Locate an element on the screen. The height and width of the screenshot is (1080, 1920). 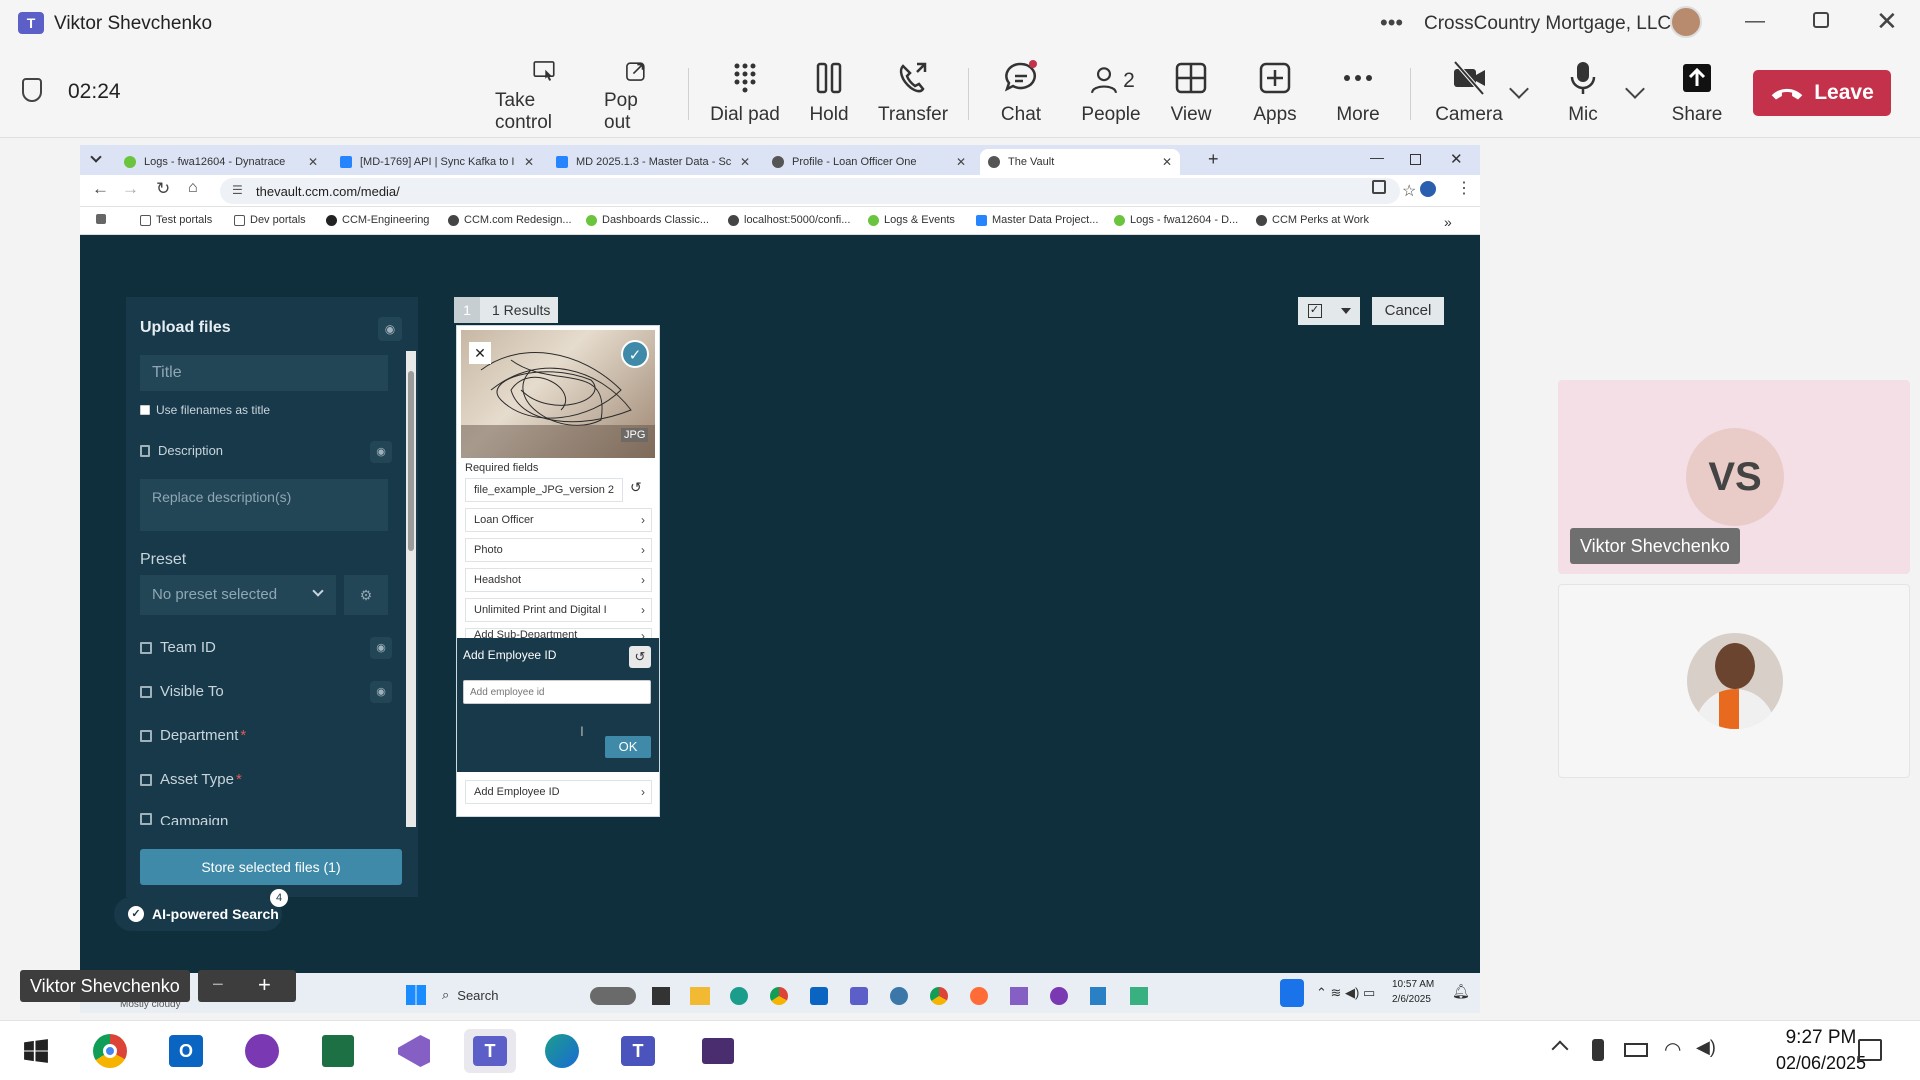
copilot-icon is located at coordinates (613, 996).